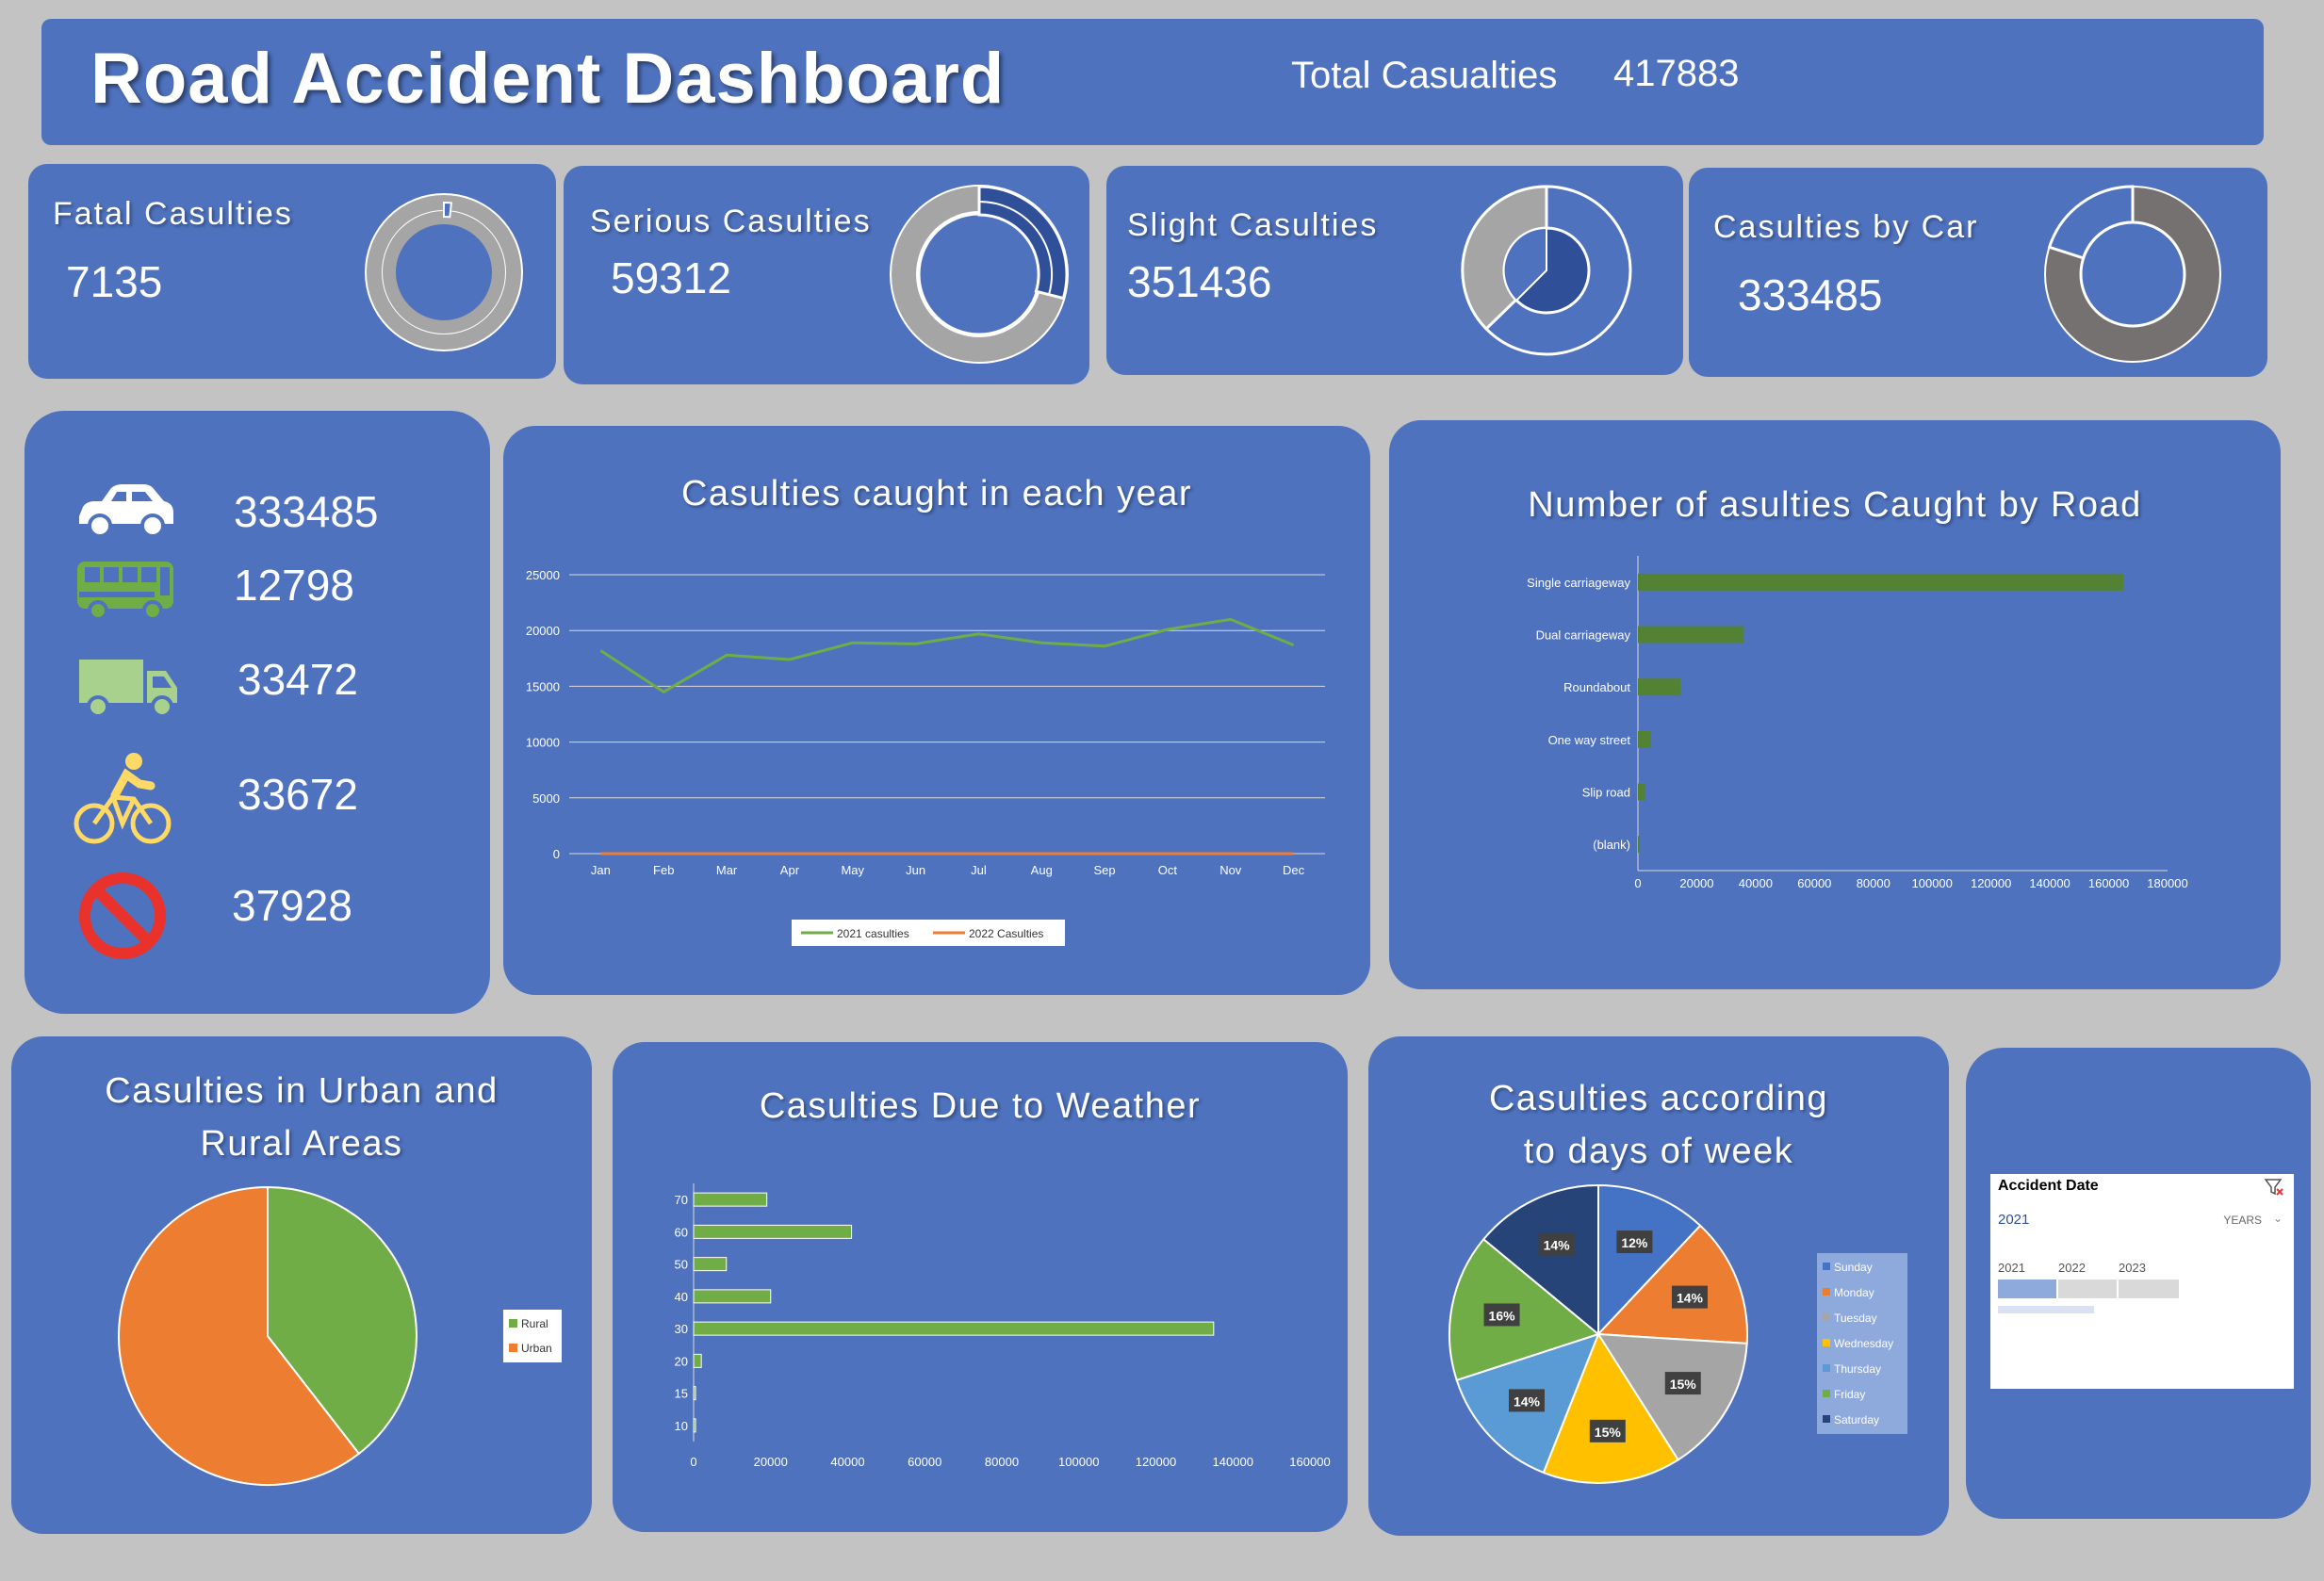 This screenshot has height=1581, width=2324. I want to click on slicer-title: Accident Date, so click(2048, 1186).